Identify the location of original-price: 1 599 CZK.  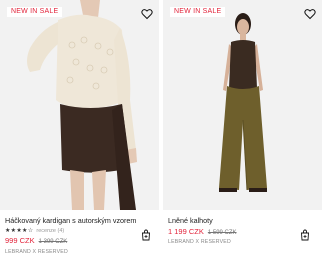
(222, 233).